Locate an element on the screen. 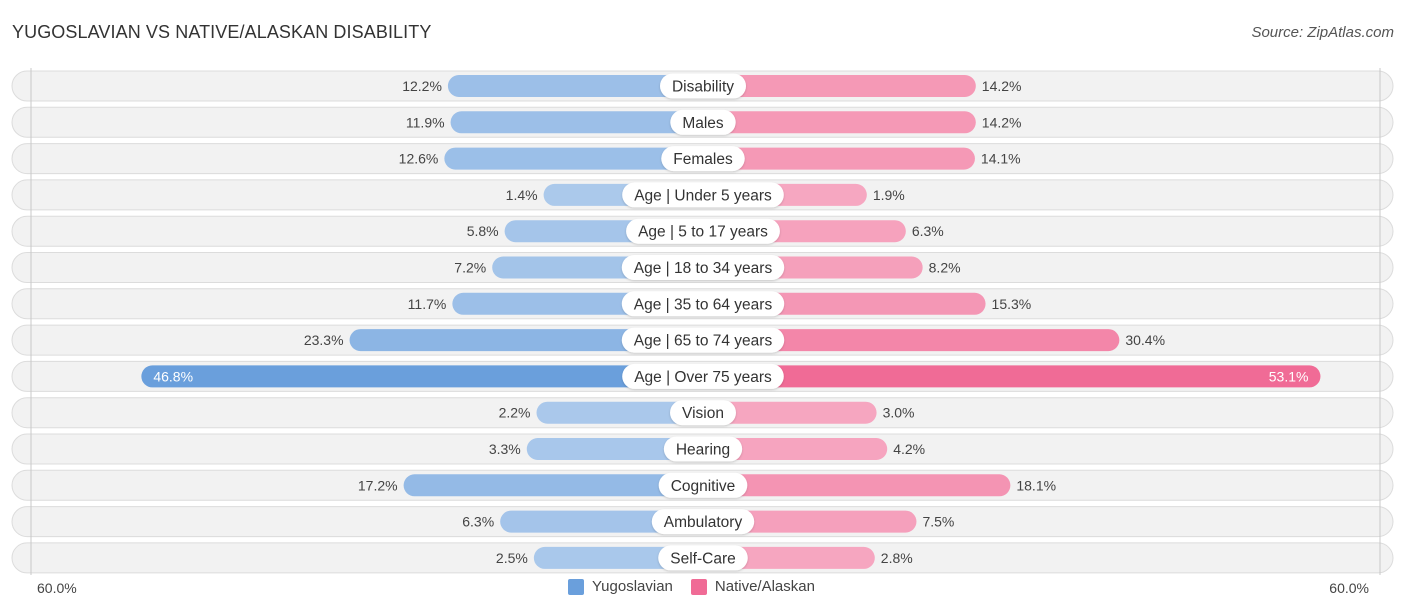 The width and height of the screenshot is (1406, 612). value-label-yugoslavian: 2.5% is located at coordinates (512, 558).